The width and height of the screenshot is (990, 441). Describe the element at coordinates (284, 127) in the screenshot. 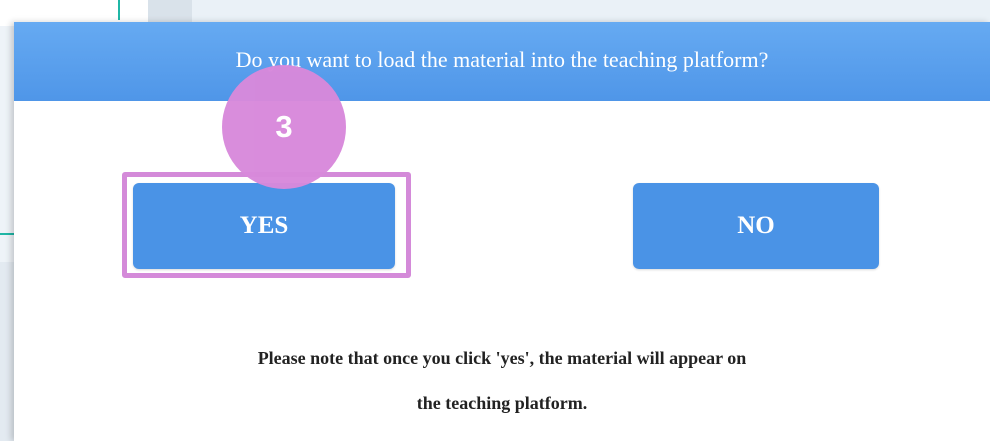

I see `step-number-badge: 3` at that location.